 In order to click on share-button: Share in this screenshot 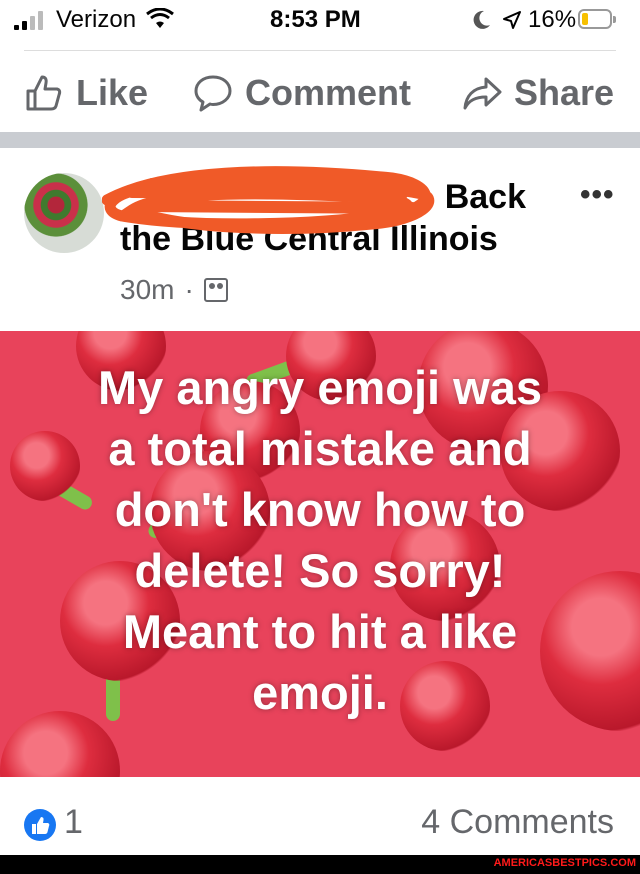, I will do `click(538, 93)`.